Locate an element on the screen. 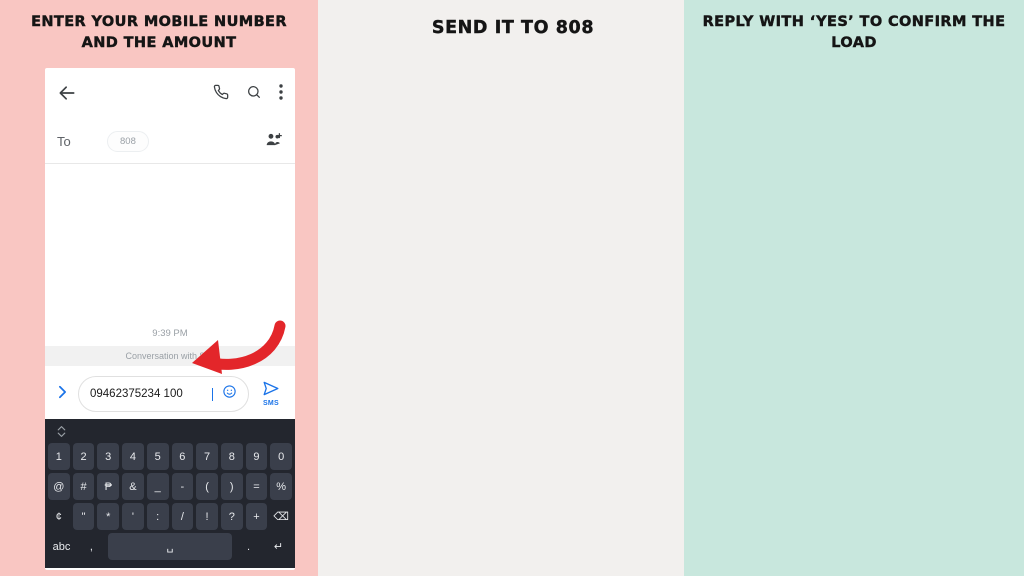 This screenshot has height=576, width=1024. panel-2-caption: SEND IT TO 808 is located at coordinates (513, 28).